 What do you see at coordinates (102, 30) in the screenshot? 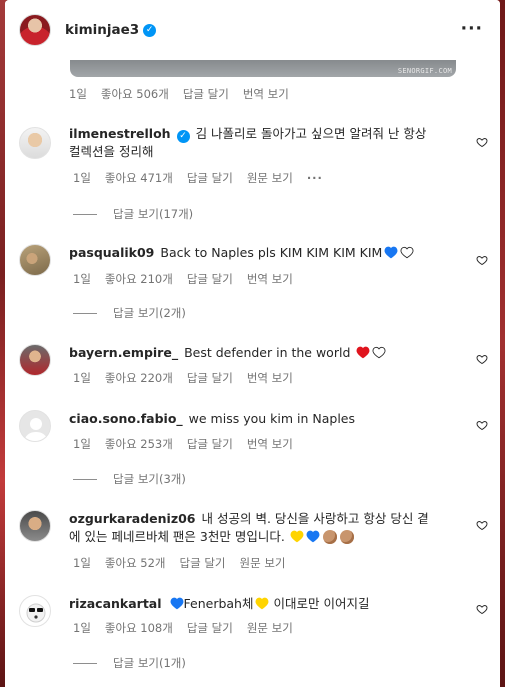
I see `author-username-text: kiminjae3` at bounding box center [102, 30].